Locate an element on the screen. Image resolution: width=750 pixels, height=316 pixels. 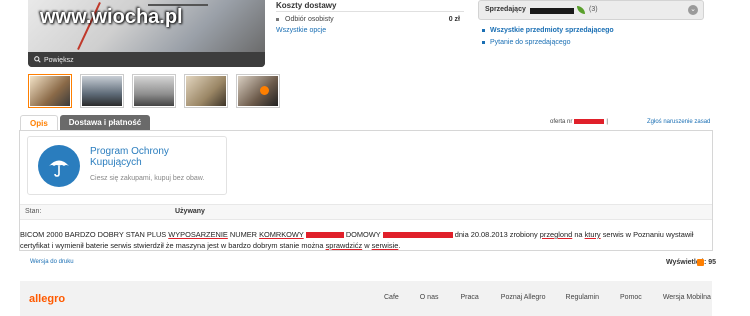
buyer-protection-title: Program Ochrony Kupujących is located at coordinates (145, 157).